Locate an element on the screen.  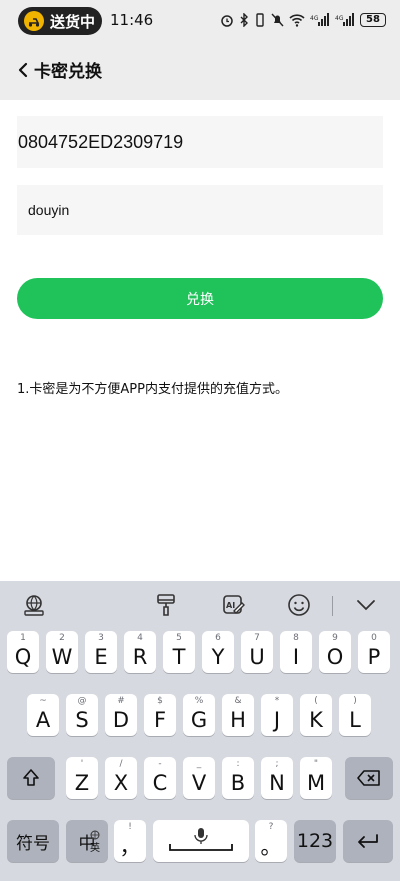
key-q: 1Q is located at coordinates (23, 652).